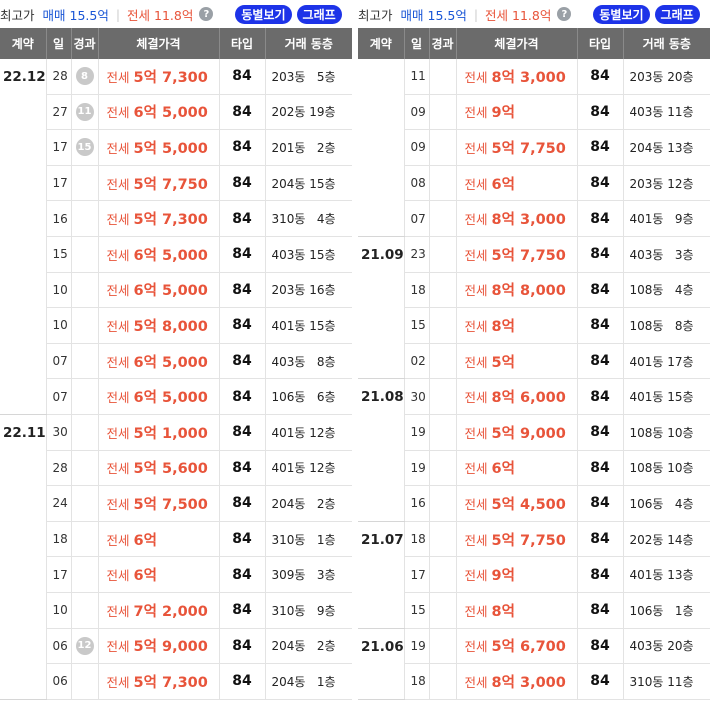 The height and width of the screenshot is (701, 710). What do you see at coordinates (417, 610) in the screenshot?
I see `day-cell: 15` at bounding box center [417, 610].